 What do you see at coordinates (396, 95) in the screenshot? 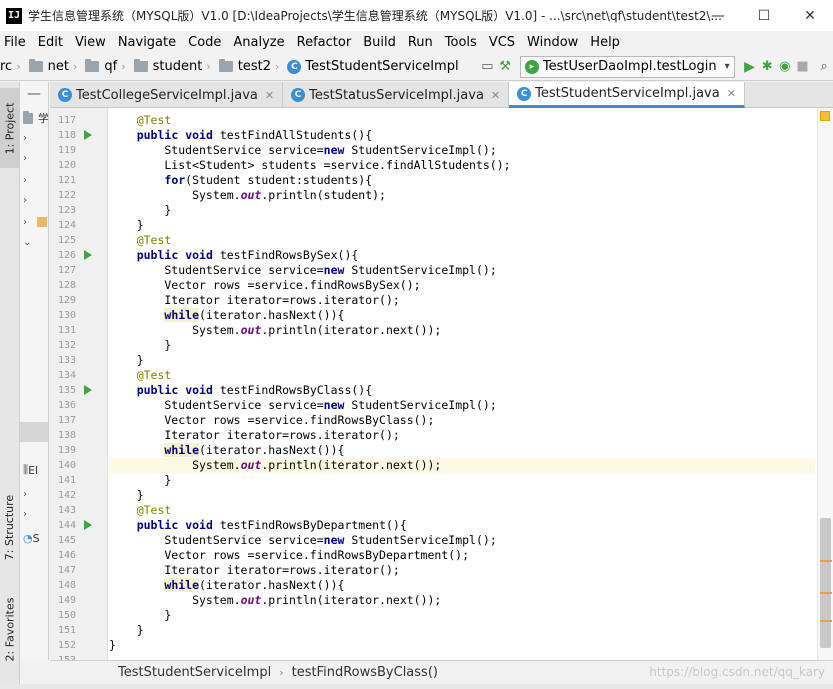
I see `tab-test-status-service-impl: C TestStatusServiceImpl.java ✕` at bounding box center [396, 95].